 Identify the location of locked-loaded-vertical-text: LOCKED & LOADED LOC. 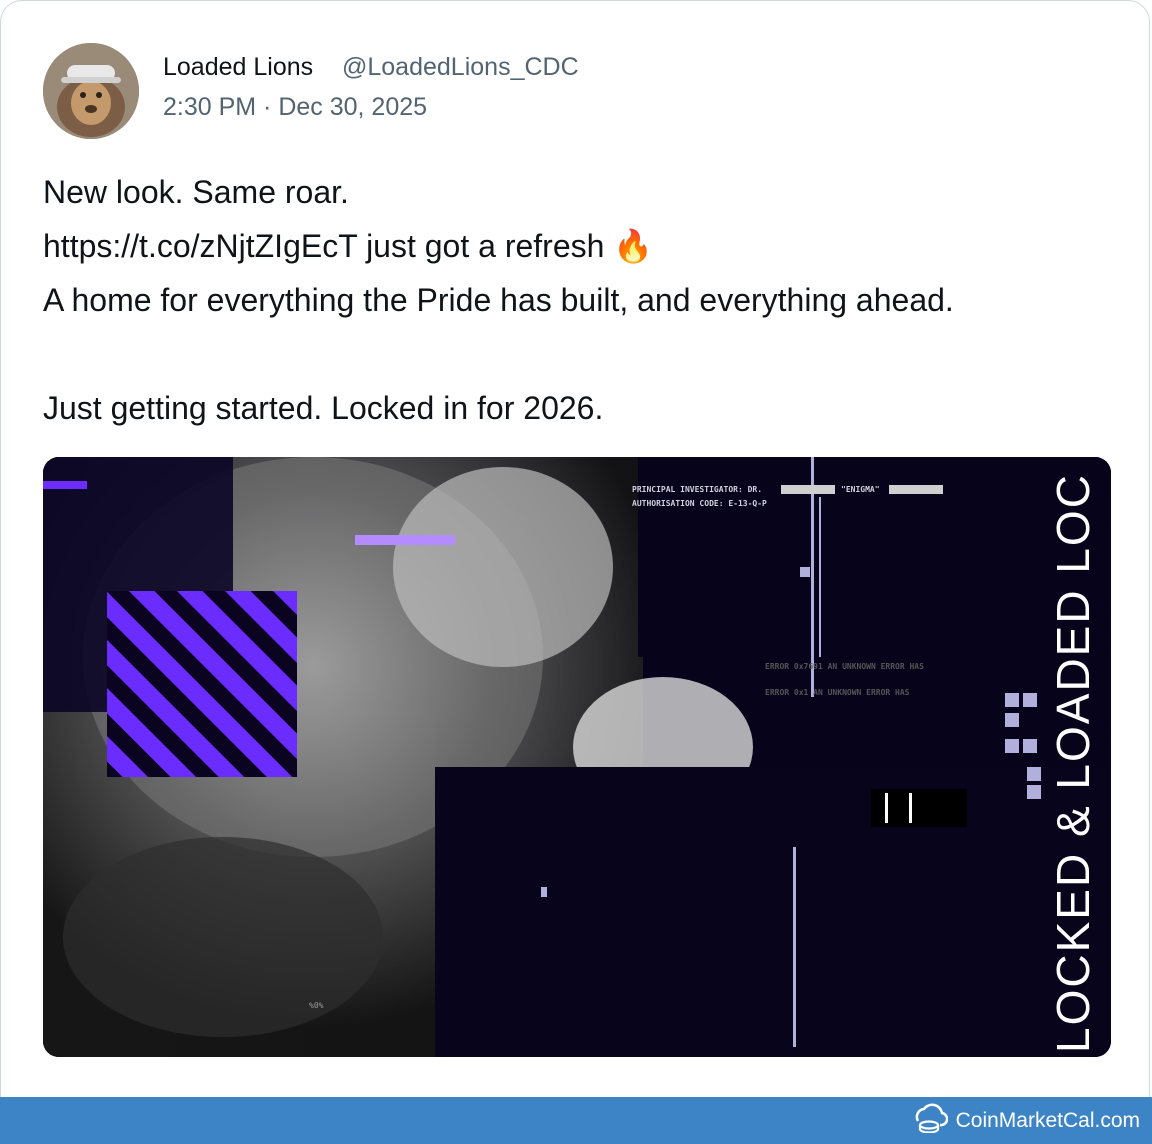
(1073, 763).